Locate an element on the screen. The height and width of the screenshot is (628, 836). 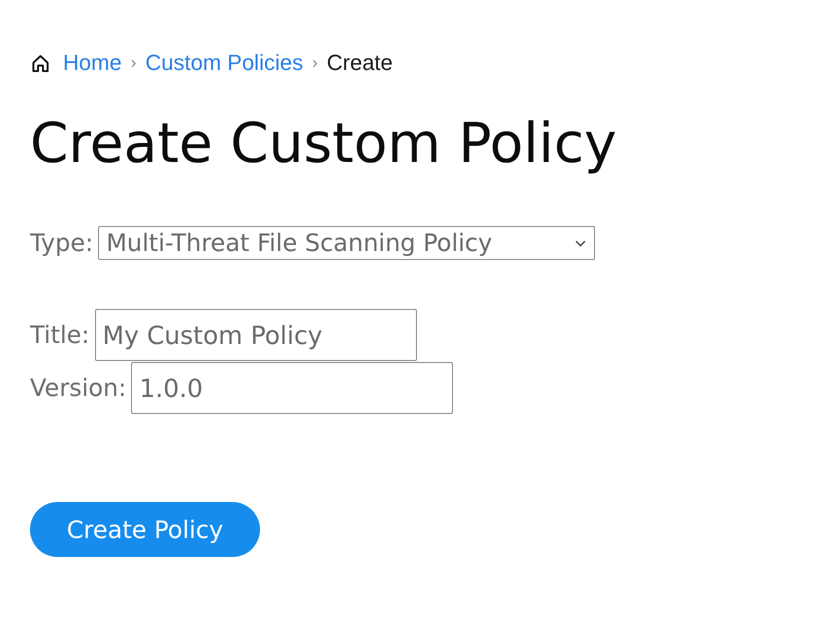
text-input: My Custom Policy is located at coordinates (255, 335).